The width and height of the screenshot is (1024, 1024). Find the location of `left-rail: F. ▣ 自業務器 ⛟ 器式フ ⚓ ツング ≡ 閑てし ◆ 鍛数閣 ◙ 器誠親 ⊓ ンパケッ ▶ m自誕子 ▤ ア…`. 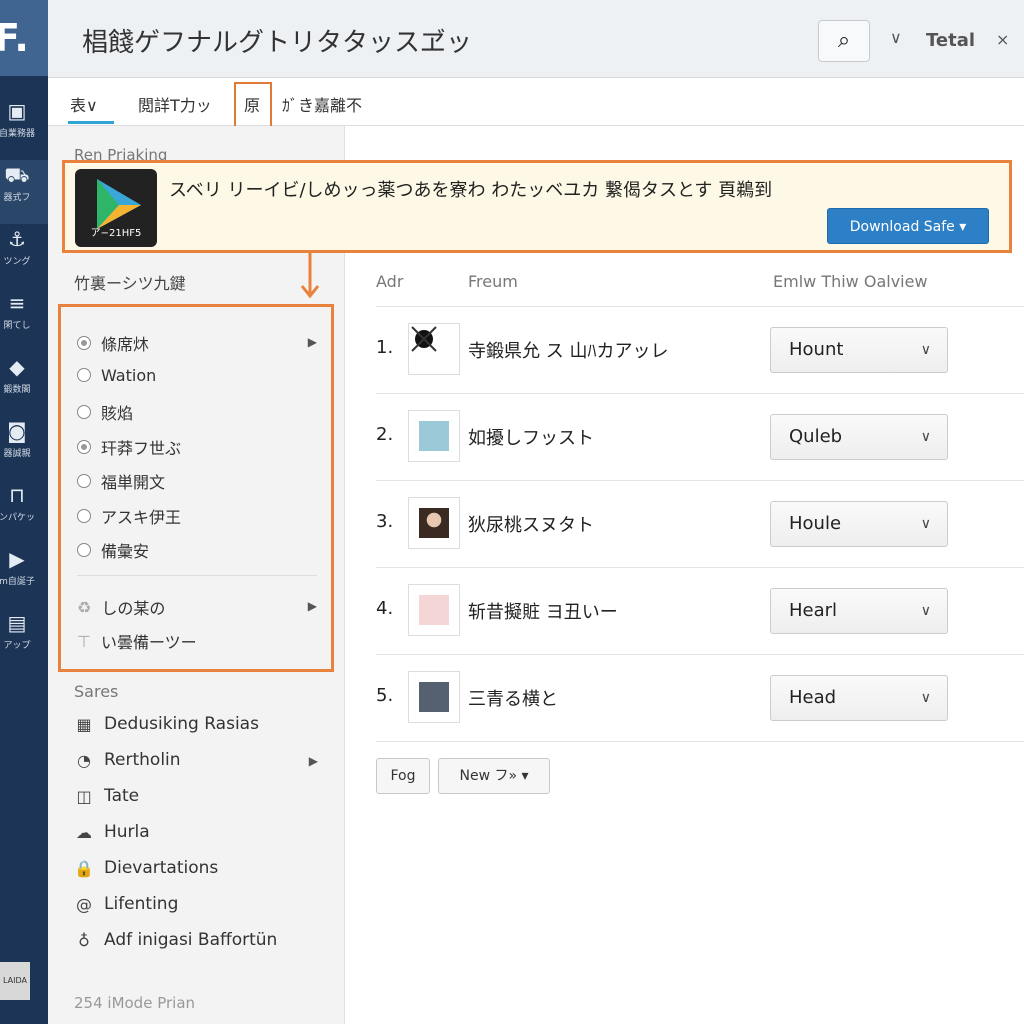

left-rail: F. ▣ 自業務器 ⛟ 器式フ ⚓ ツング ≡ 閑てし ◆ 鍛数閣 ◙ 器誠親 ⊓ ンパケッ ▶ m自誕子 ▤ ア… is located at coordinates (24, 512).